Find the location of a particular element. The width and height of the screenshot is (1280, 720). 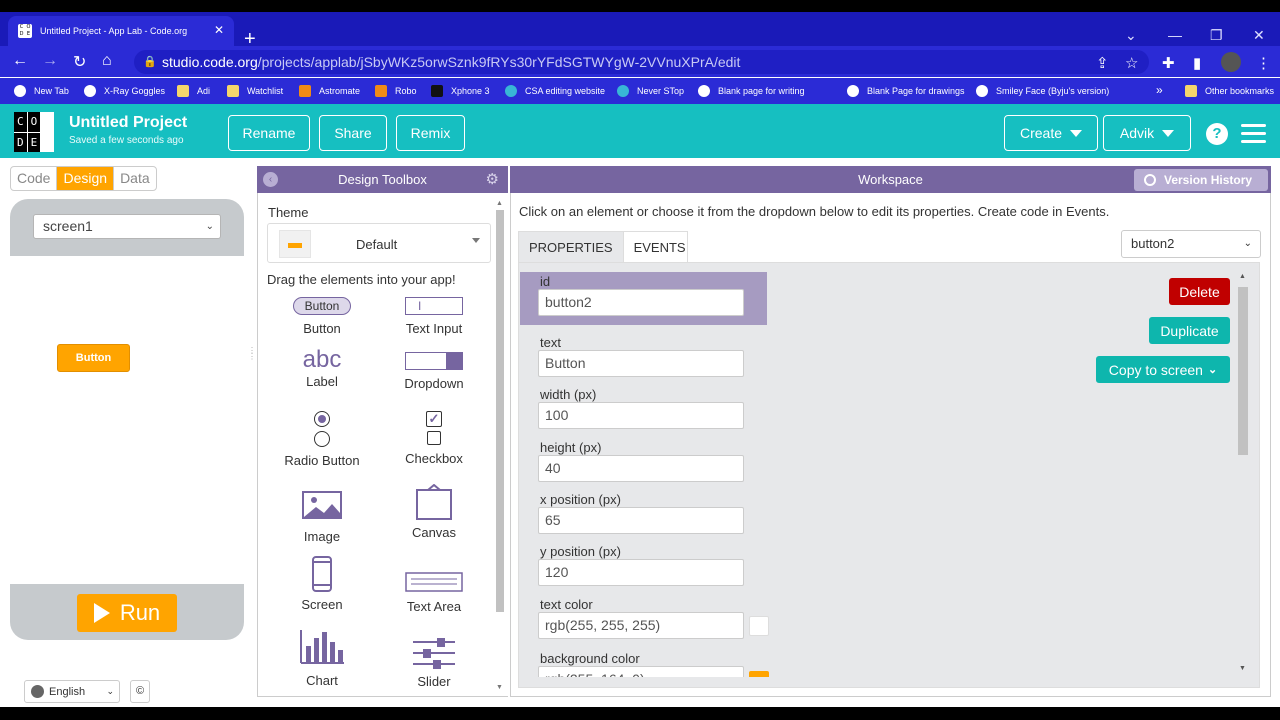

tab-code: Code is located at coordinates (34, 178).